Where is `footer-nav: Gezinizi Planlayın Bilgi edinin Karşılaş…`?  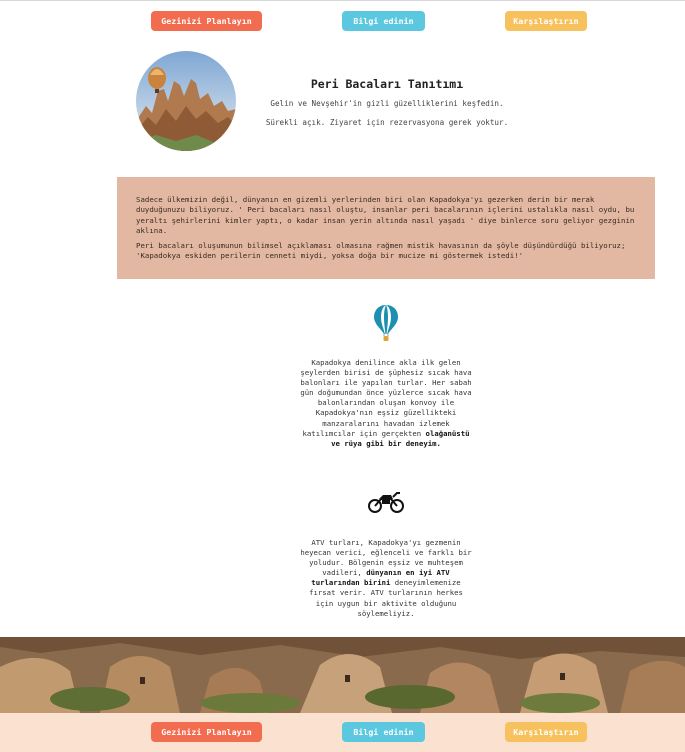
footer-nav: Gezinizi Planlayın Bilgi edinin Karşılaş… is located at coordinates (342, 732).